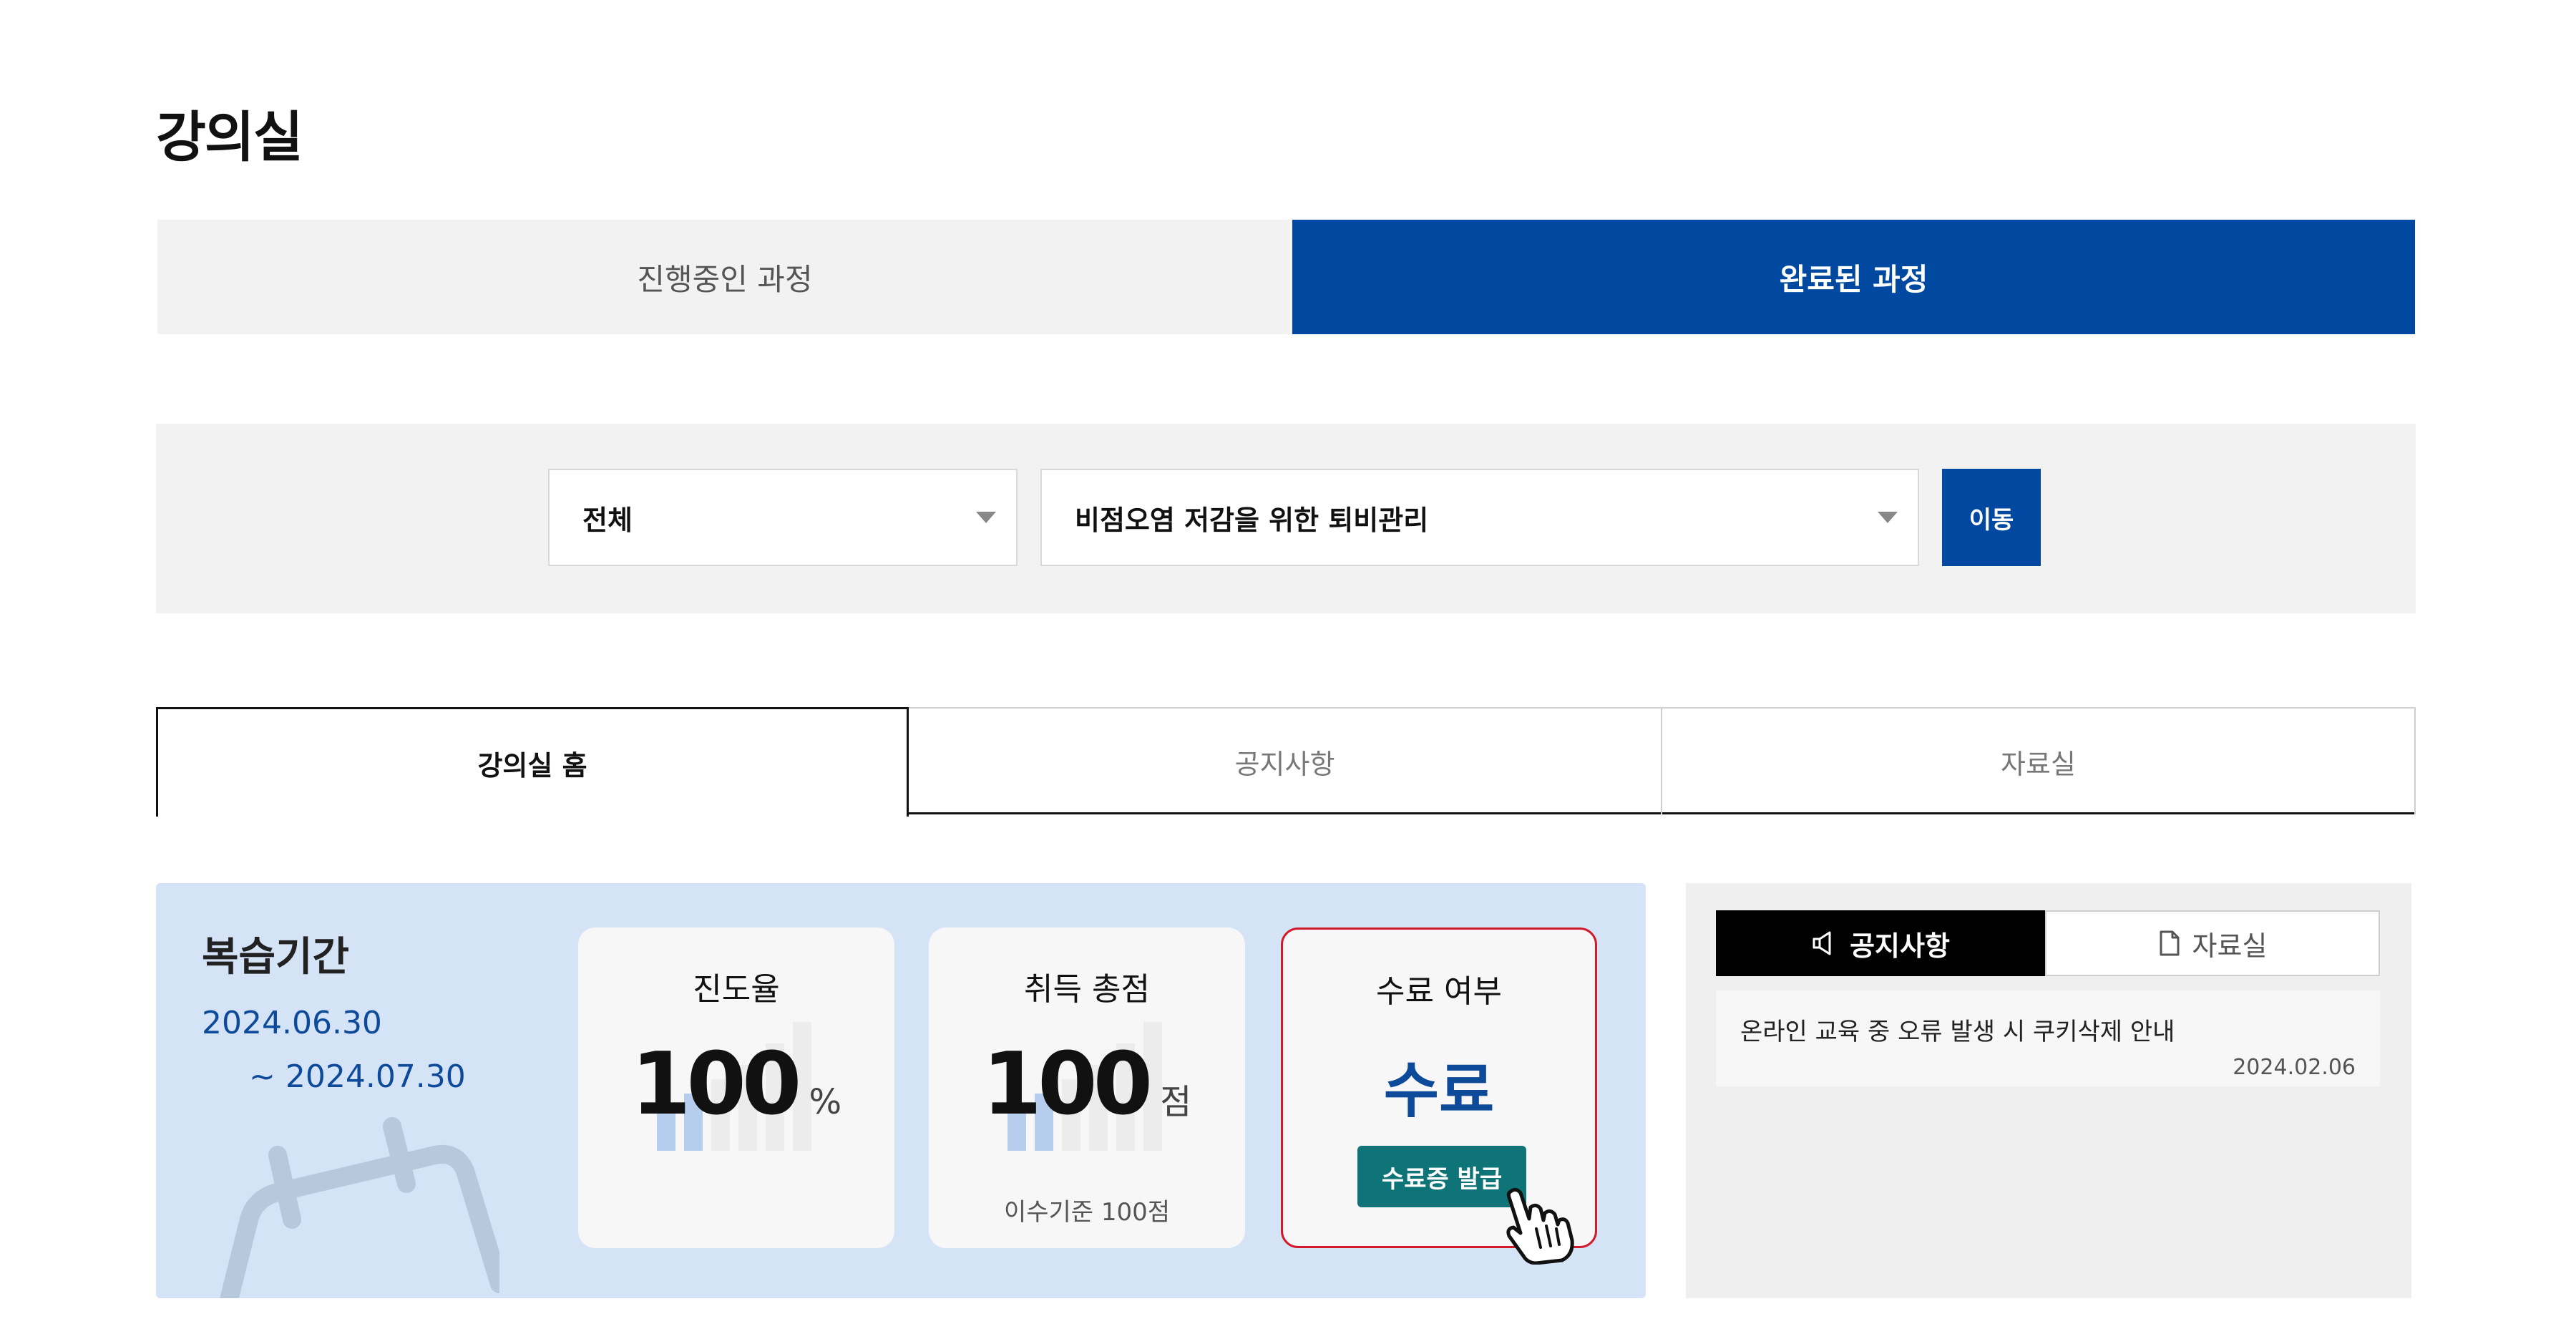 The width and height of the screenshot is (2576, 1339). Describe the element at coordinates (1900, 946) in the screenshot. I see `notice-tab-notices-label: 공지사항` at that location.